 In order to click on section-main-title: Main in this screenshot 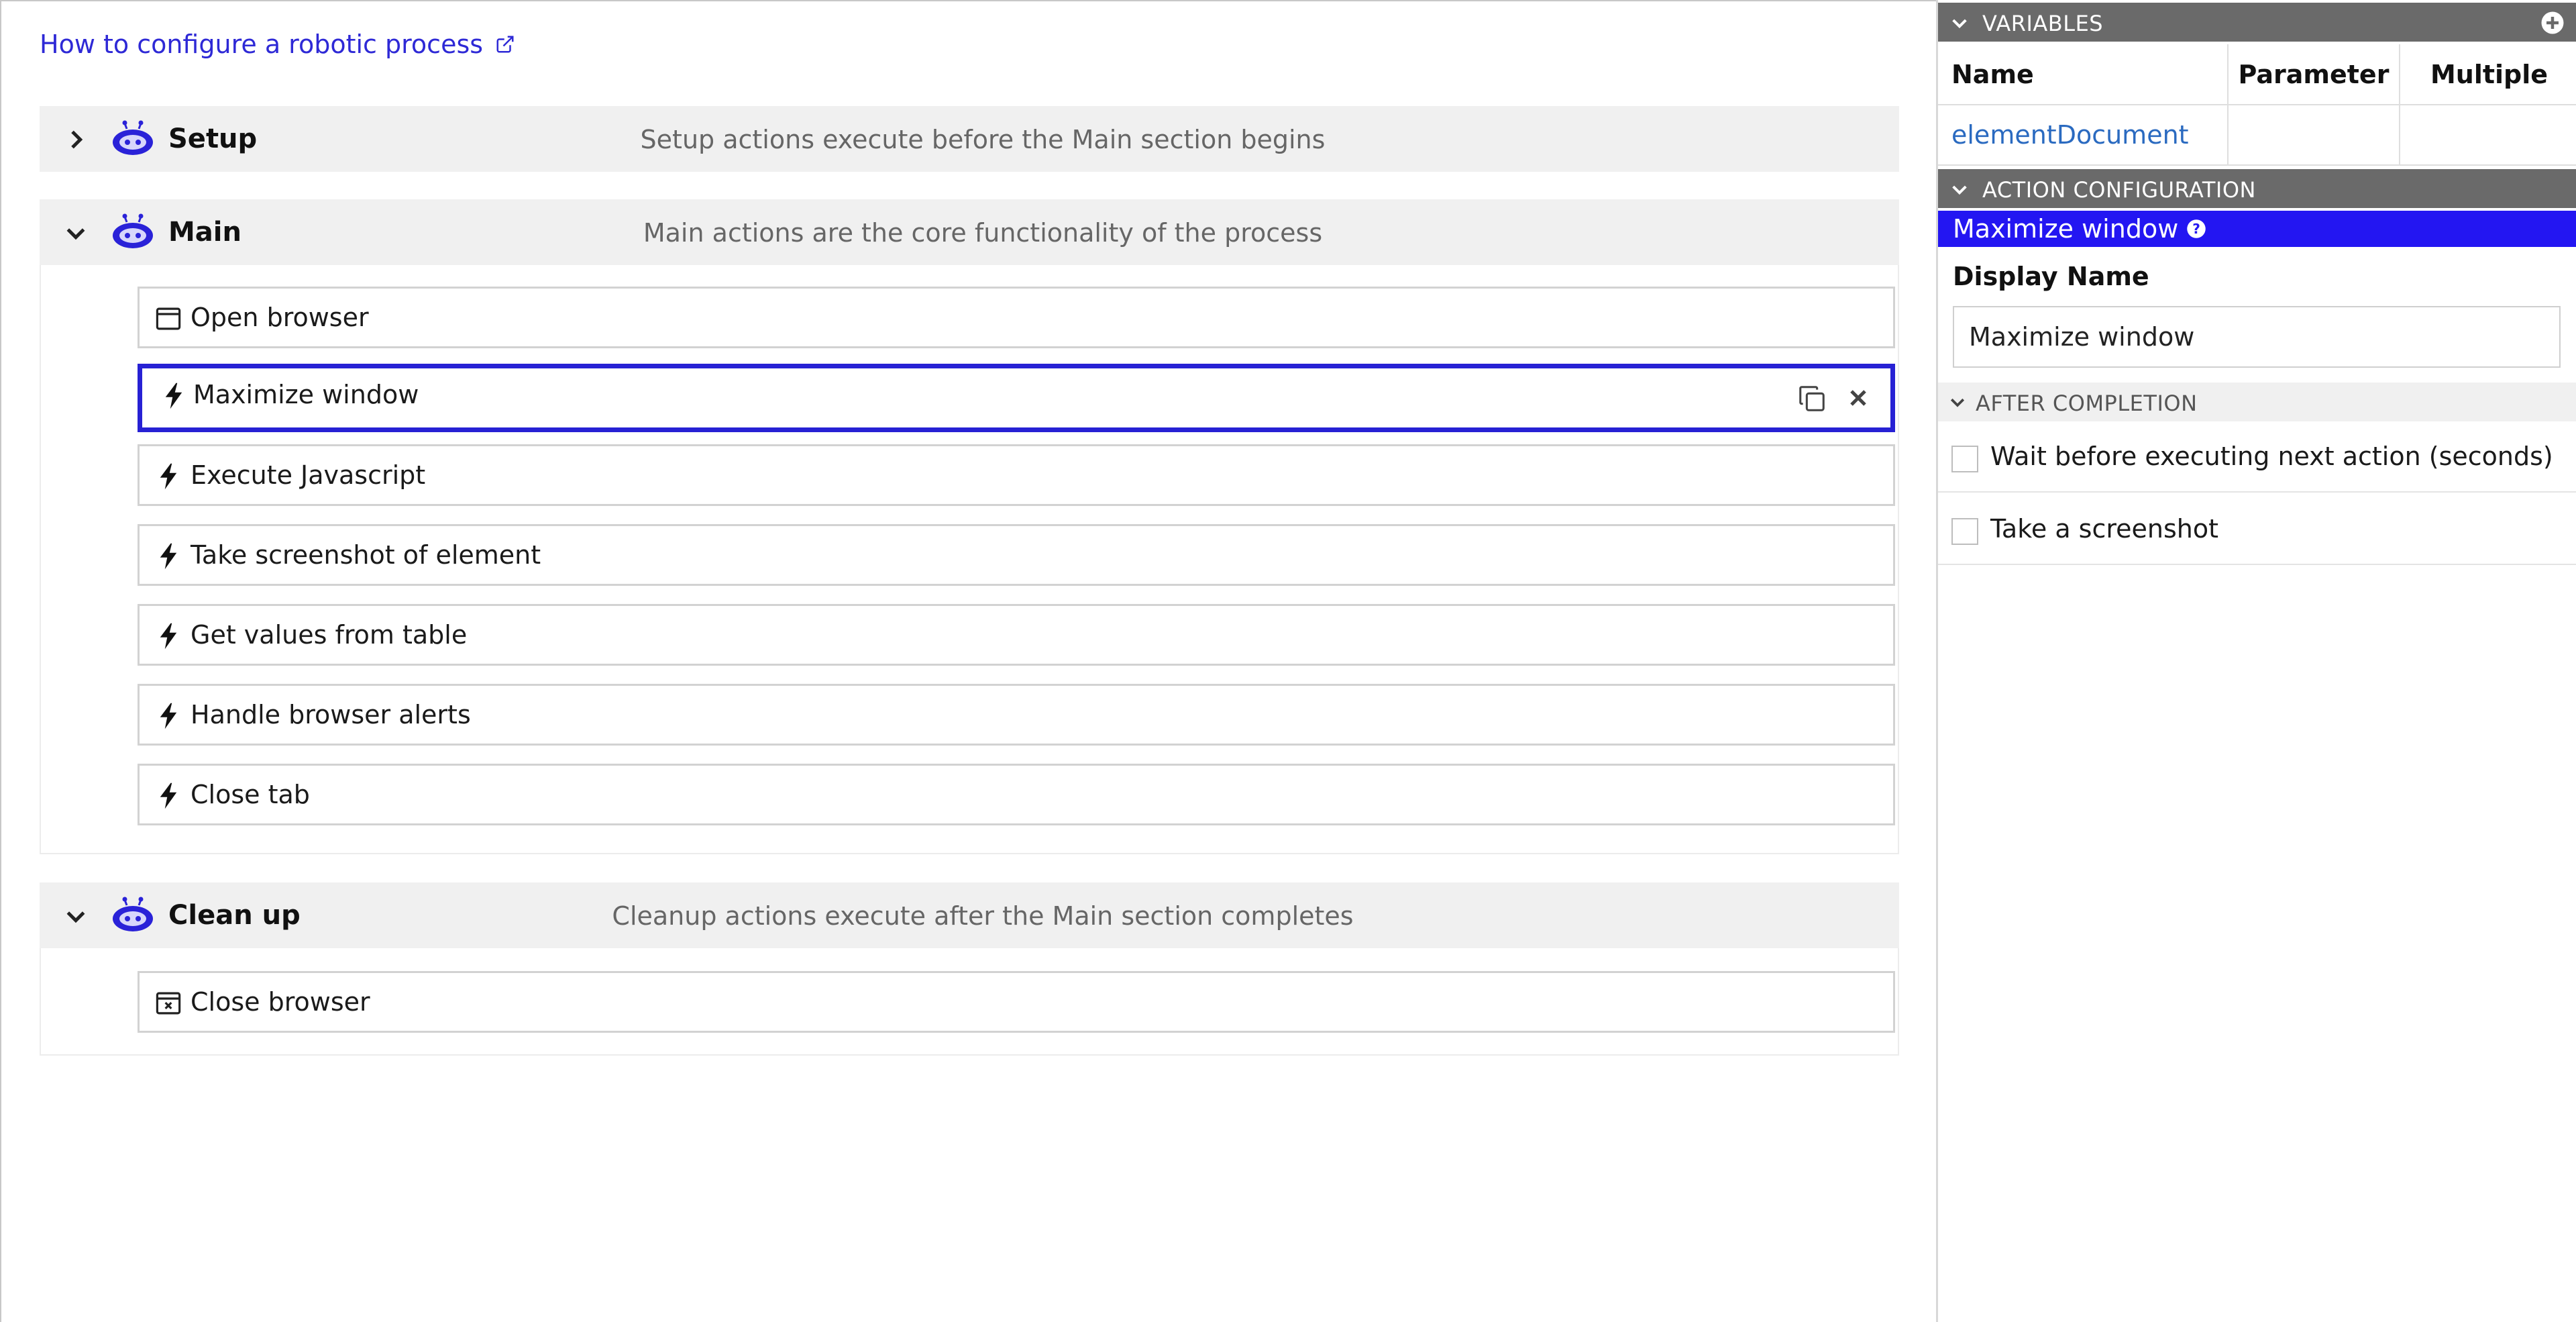, I will do `click(204, 232)`.